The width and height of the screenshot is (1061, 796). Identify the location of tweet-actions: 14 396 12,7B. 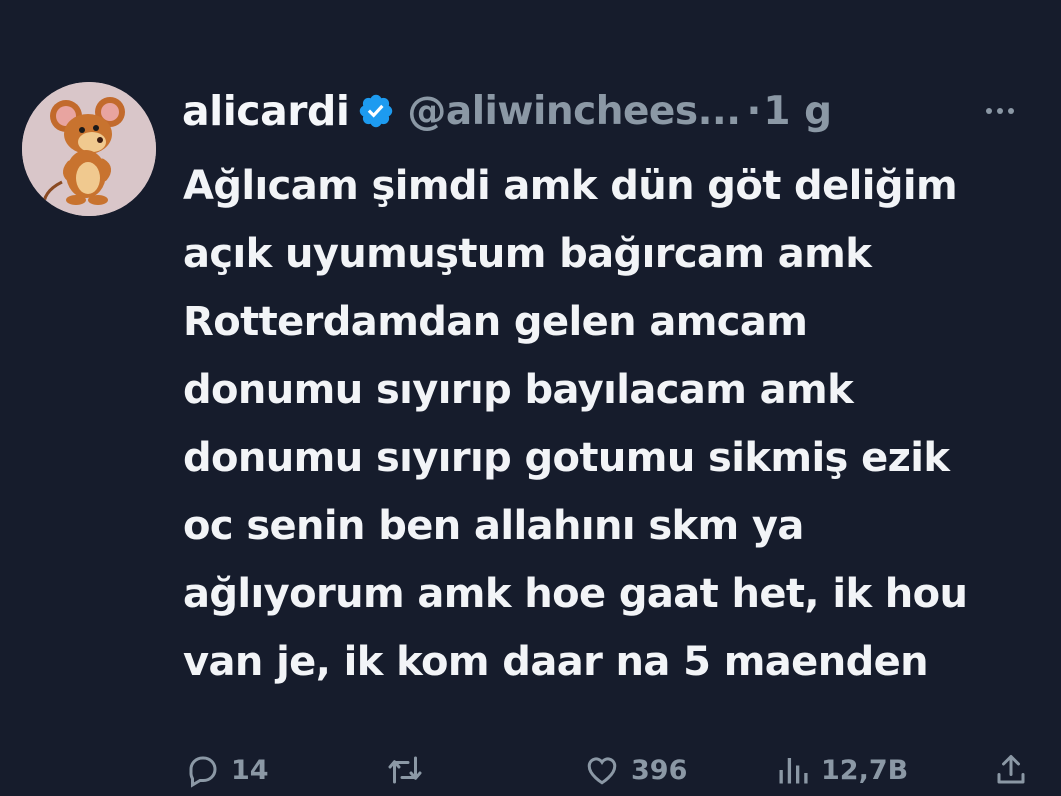
(615, 770).